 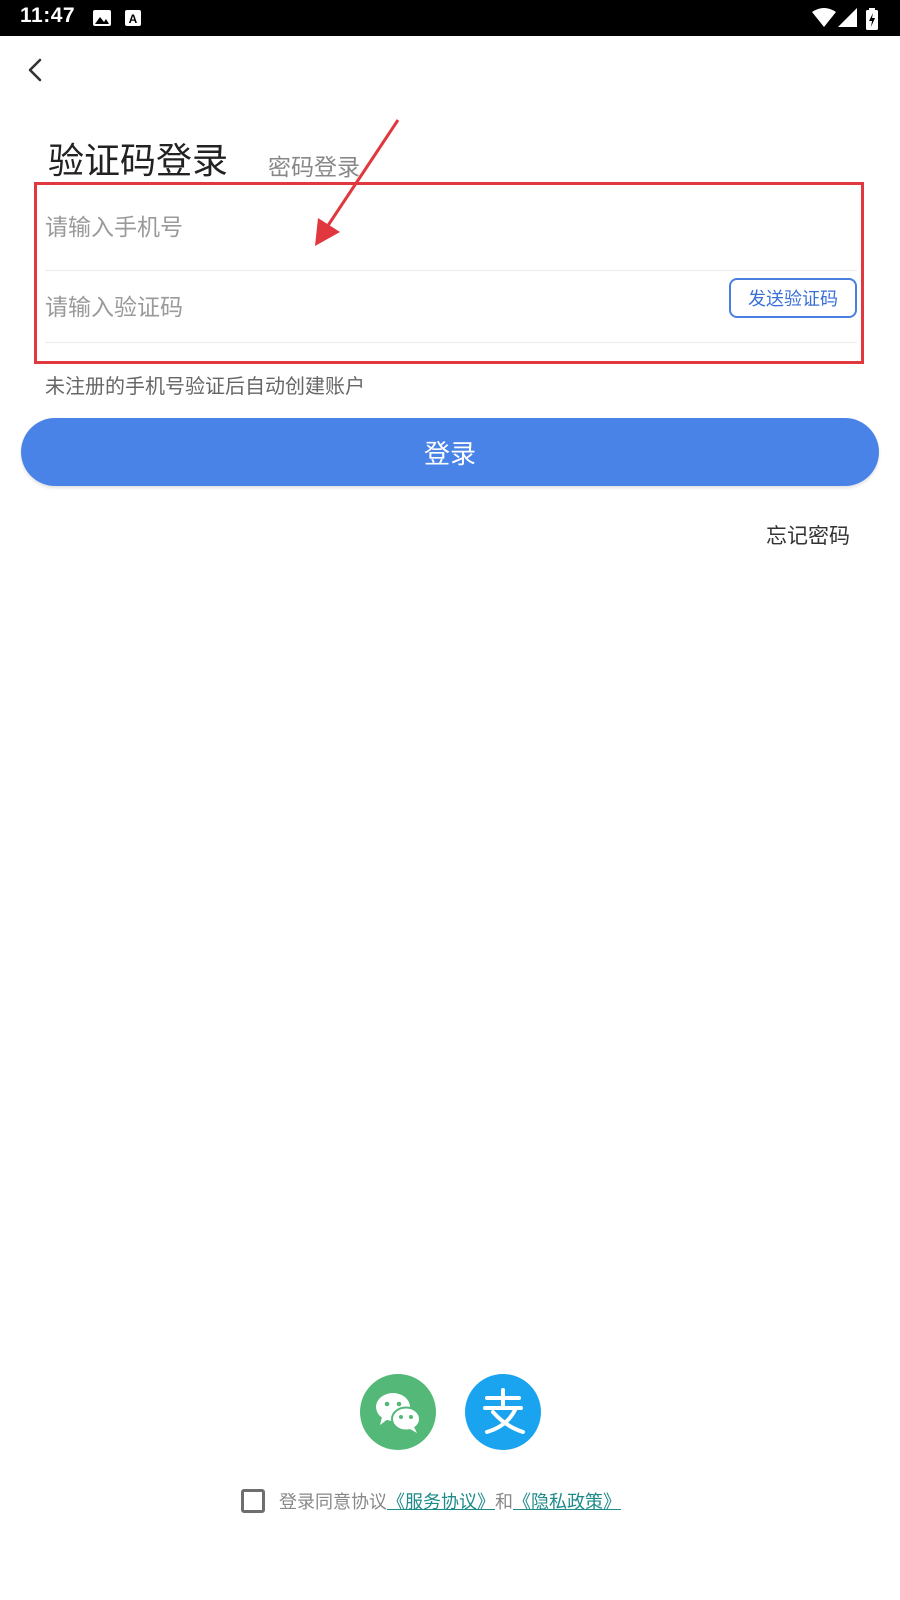 What do you see at coordinates (314, 165) in the screenshot?
I see `tab-password-login: 密码登录` at bounding box center [314, 165].